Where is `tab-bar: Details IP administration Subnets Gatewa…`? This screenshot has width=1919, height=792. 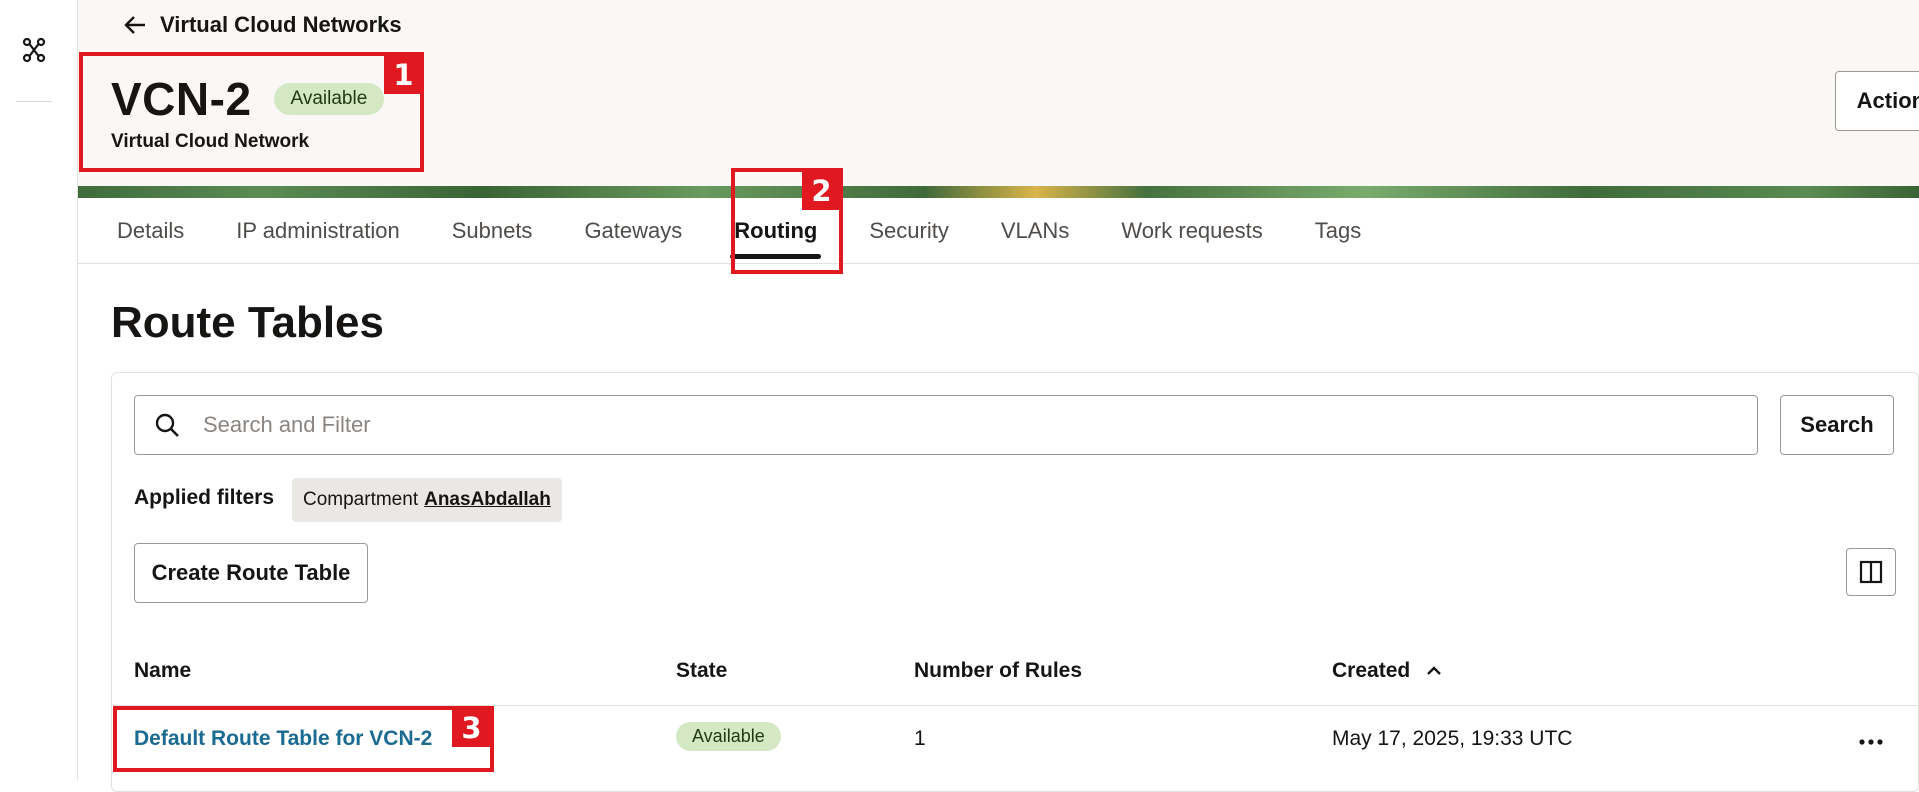
tab-bar: Details IP administration Subnets Gatewa… is located at coordinates (998, 231).